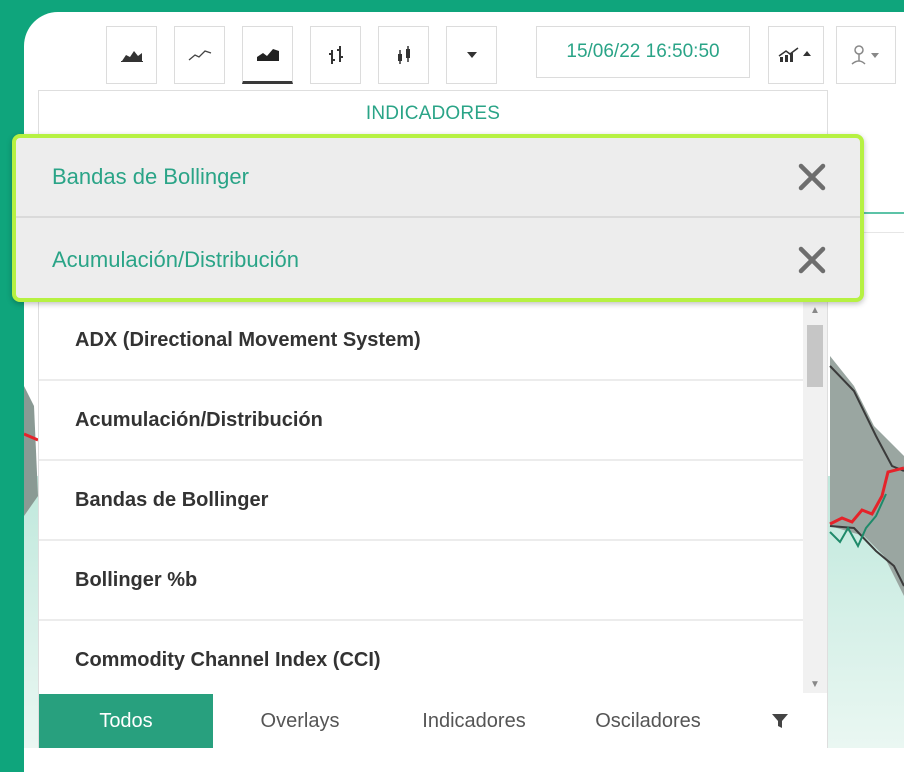  I want to click on active-indicator-label: Acumulación/Distribución, so click(175, 259).